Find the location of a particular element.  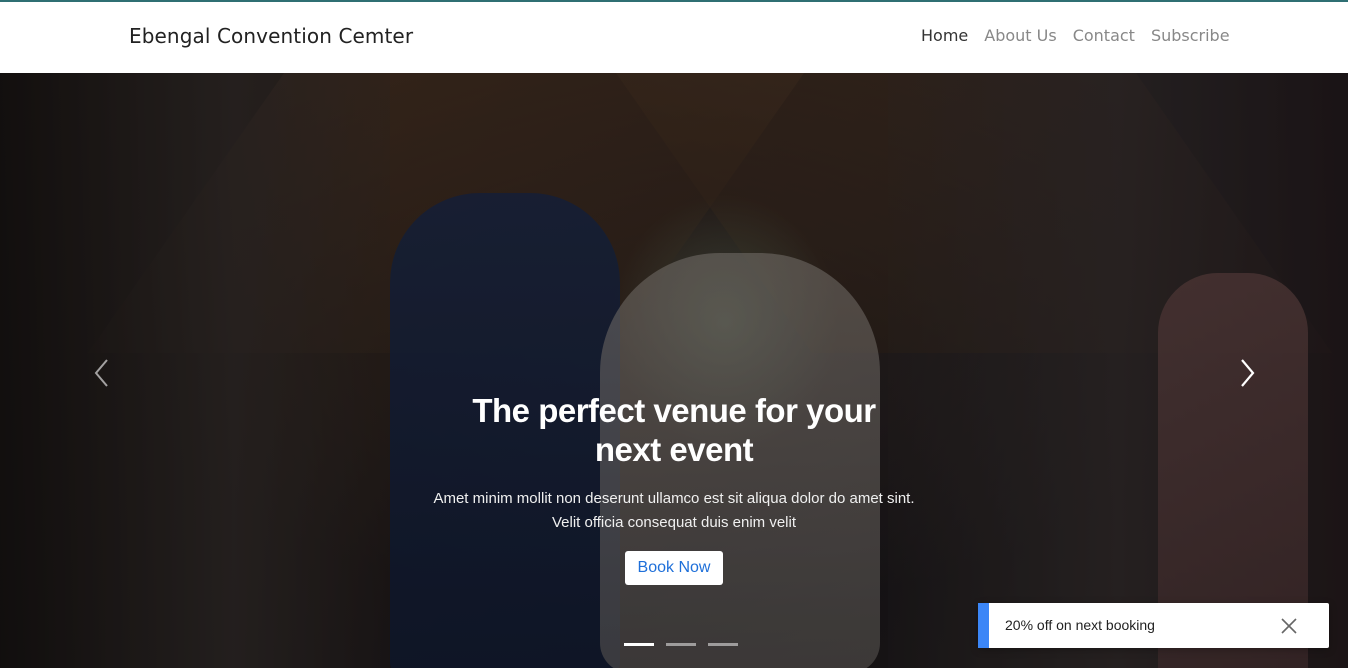

chevron-left-icon is located at coordinates (101, 373).